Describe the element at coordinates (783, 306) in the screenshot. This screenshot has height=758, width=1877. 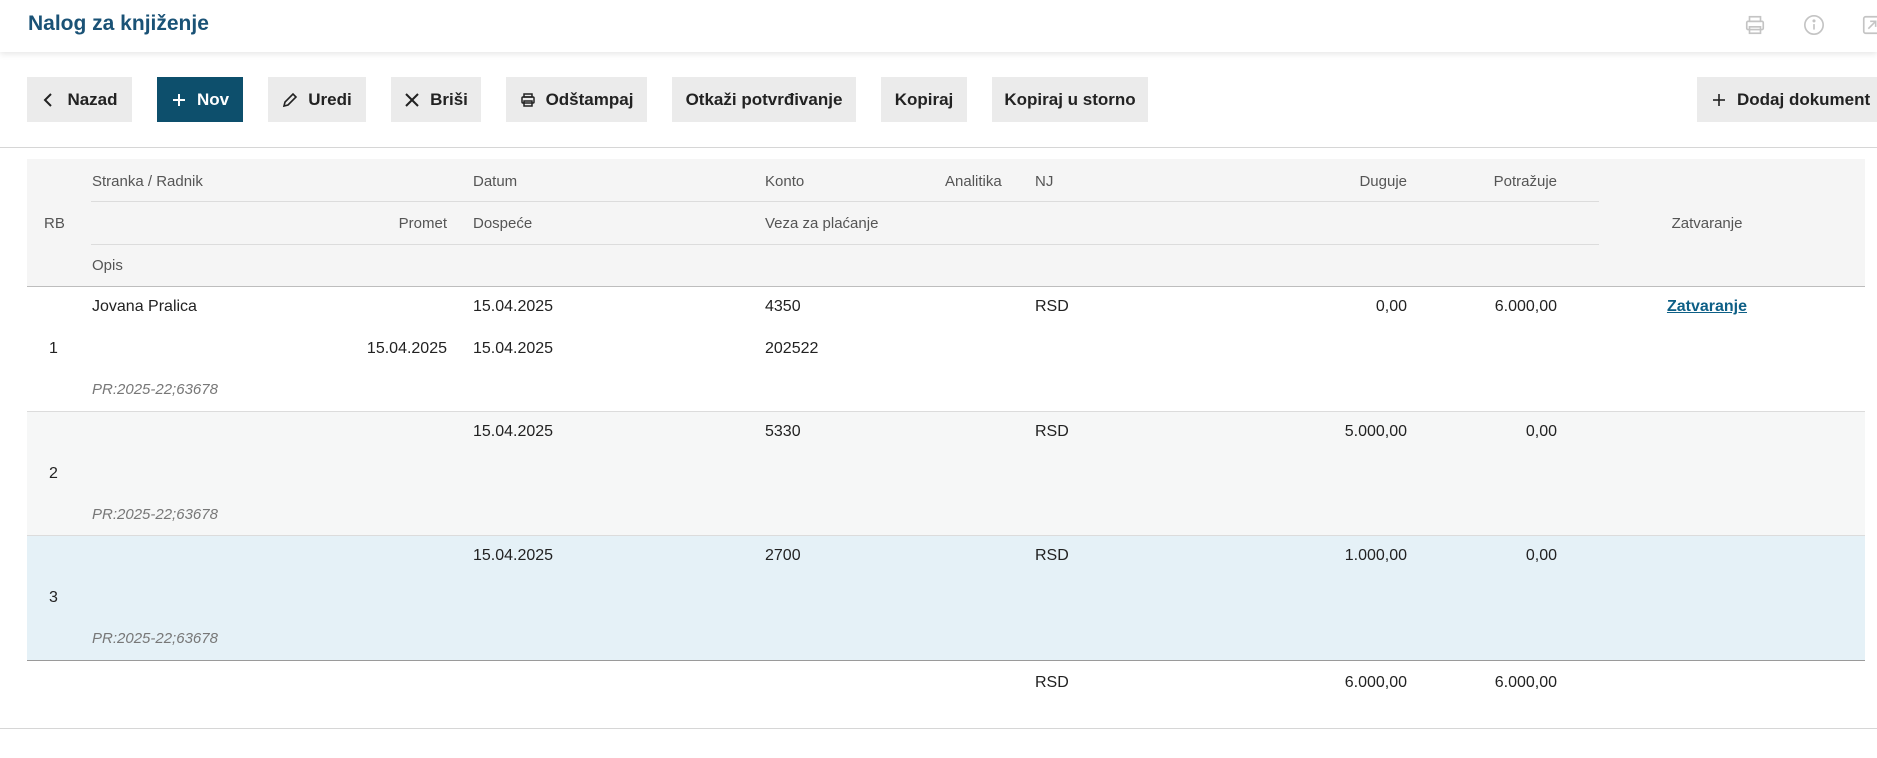
I see `cell-konto: 4350` at that location.